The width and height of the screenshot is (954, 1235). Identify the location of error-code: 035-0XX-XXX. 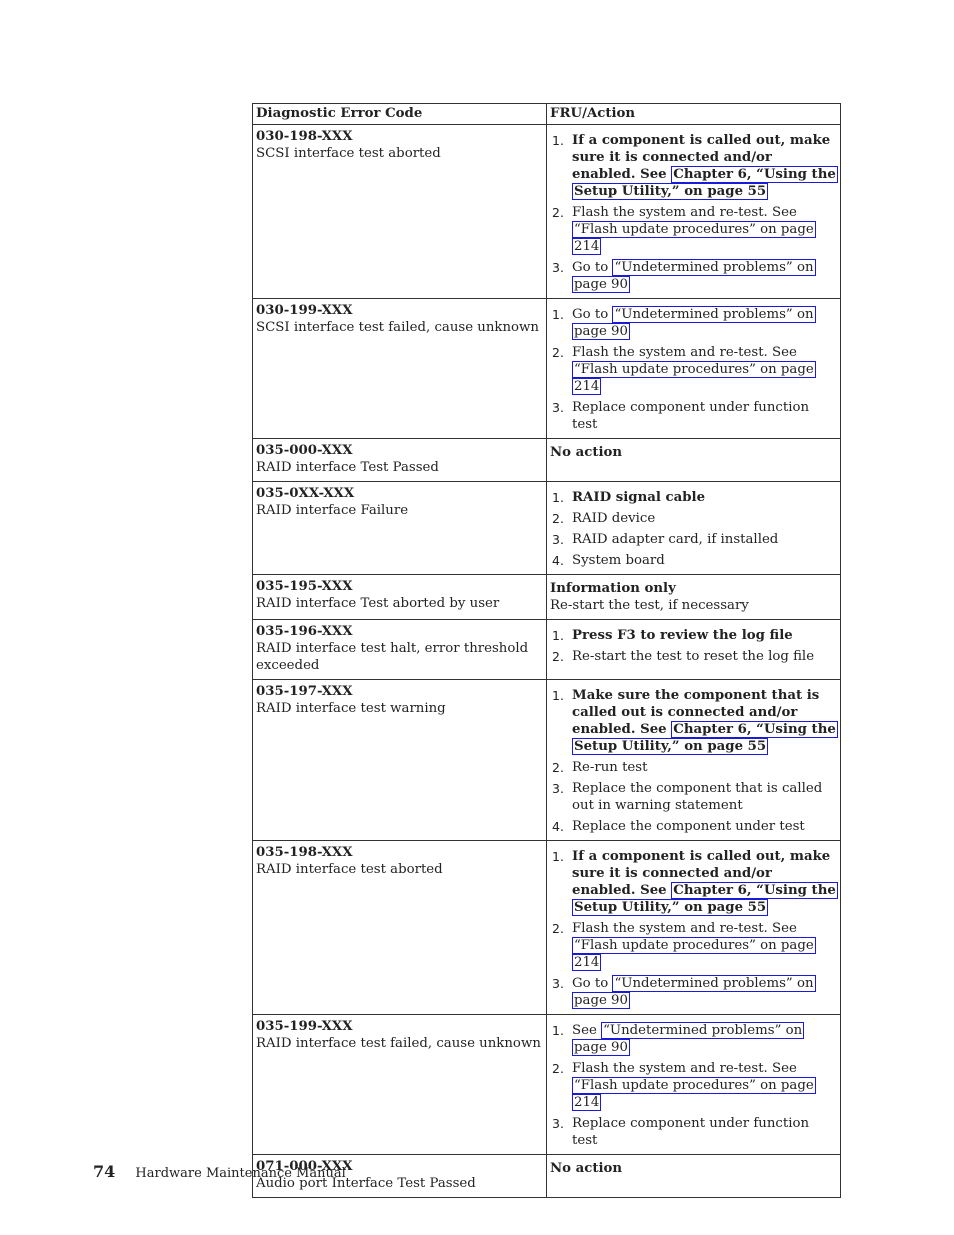
(305, 493).